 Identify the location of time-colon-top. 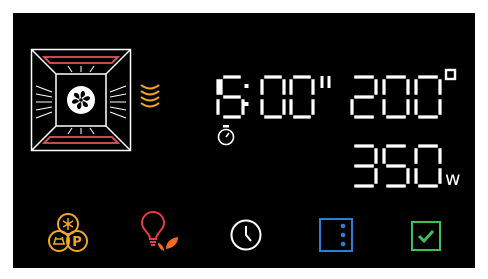
(246, 86).